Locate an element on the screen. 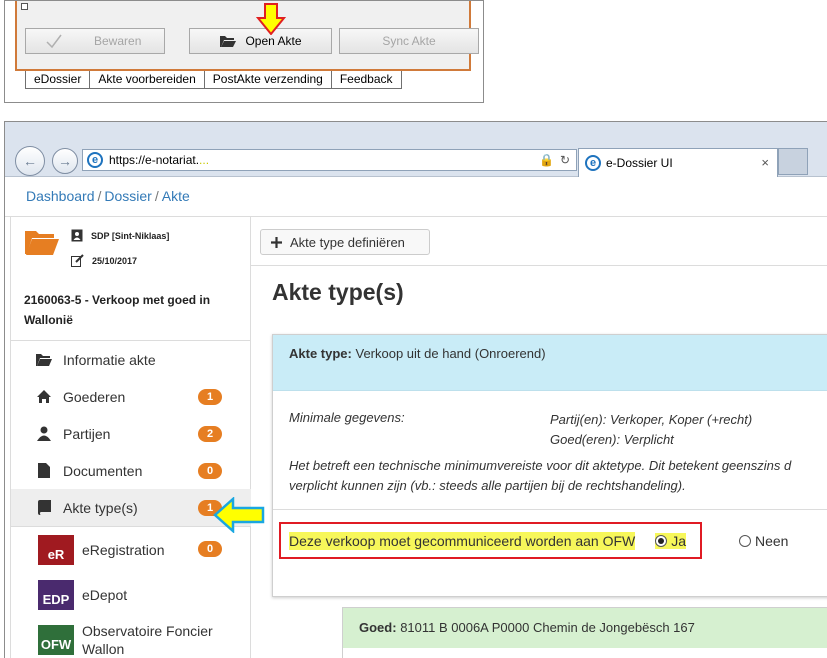  sync-akte-button: Sync Akte is located at coordinates (409, 41).